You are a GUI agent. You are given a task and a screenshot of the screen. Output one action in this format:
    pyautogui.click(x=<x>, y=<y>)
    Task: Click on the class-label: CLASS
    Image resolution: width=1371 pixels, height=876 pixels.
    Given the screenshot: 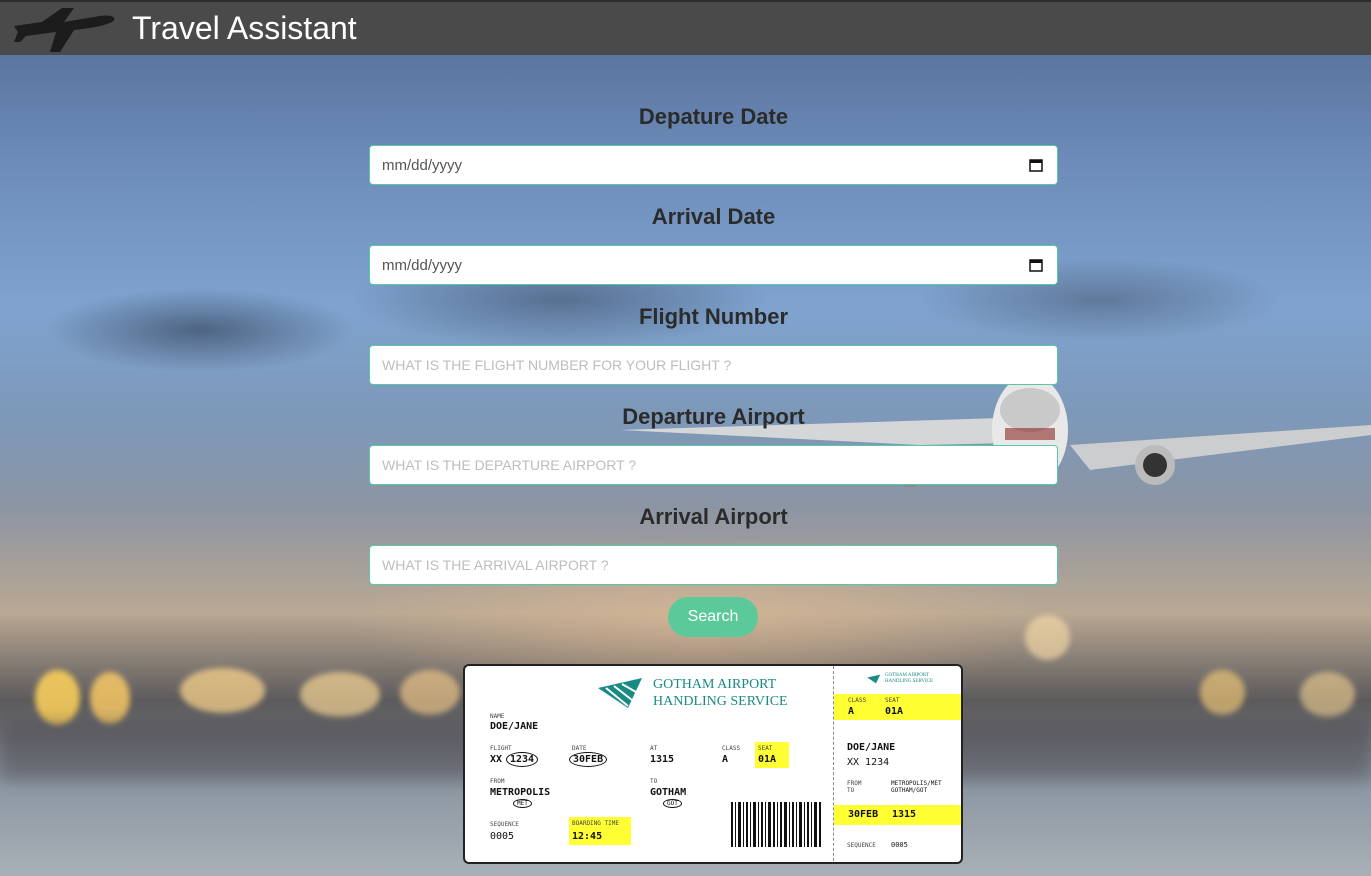 What is the action you would take?
    pyautogui.click(x=731, y=748)
    